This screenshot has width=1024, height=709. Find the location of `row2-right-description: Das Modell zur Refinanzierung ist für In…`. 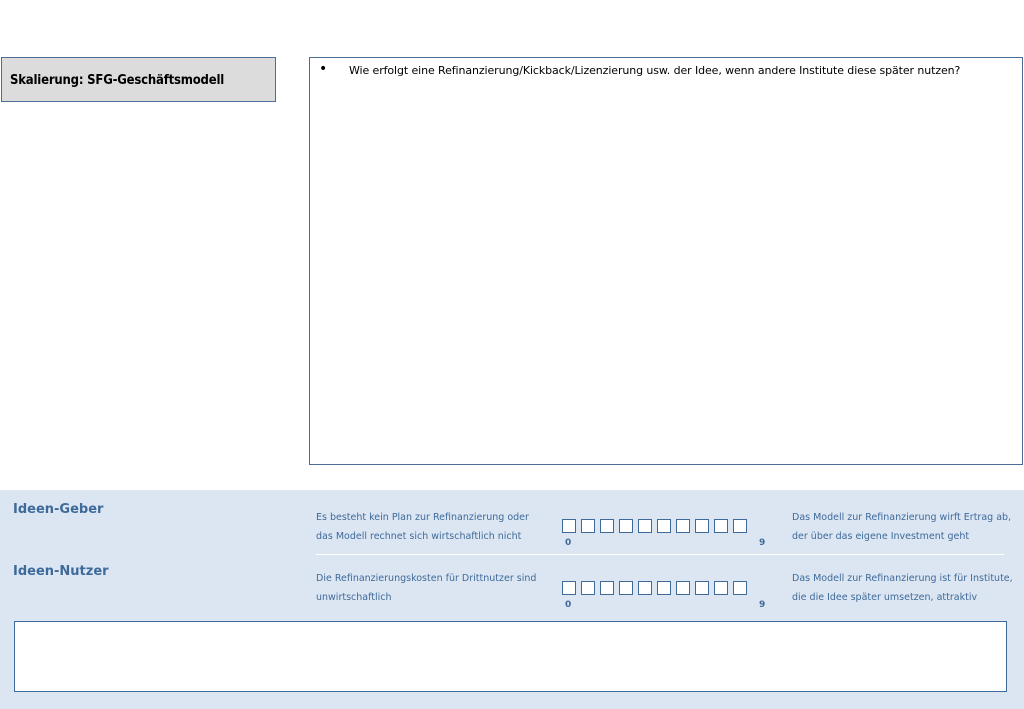

row2-right-description: Das Modell zur Refinanzierung ist für In… is located at coordinates (902, 588).